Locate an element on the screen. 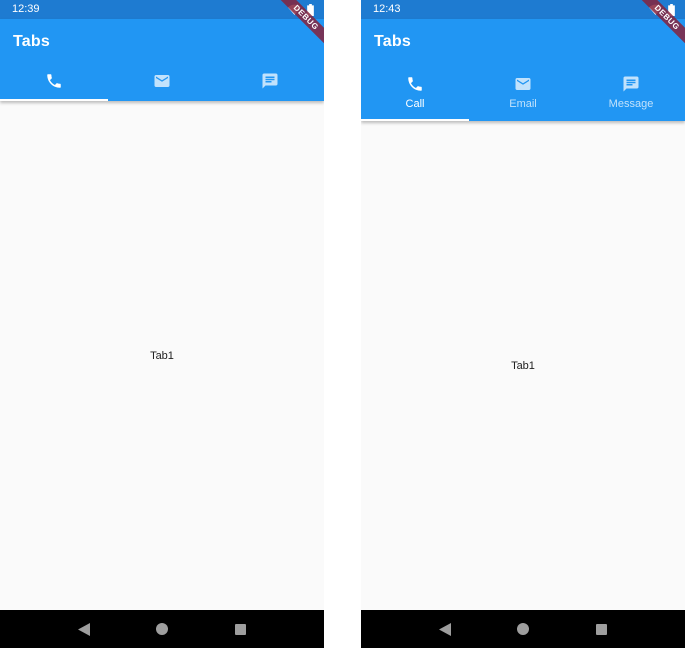 This screenshot has height=648, width=685. tab-call is located at coordinates (54, 81).